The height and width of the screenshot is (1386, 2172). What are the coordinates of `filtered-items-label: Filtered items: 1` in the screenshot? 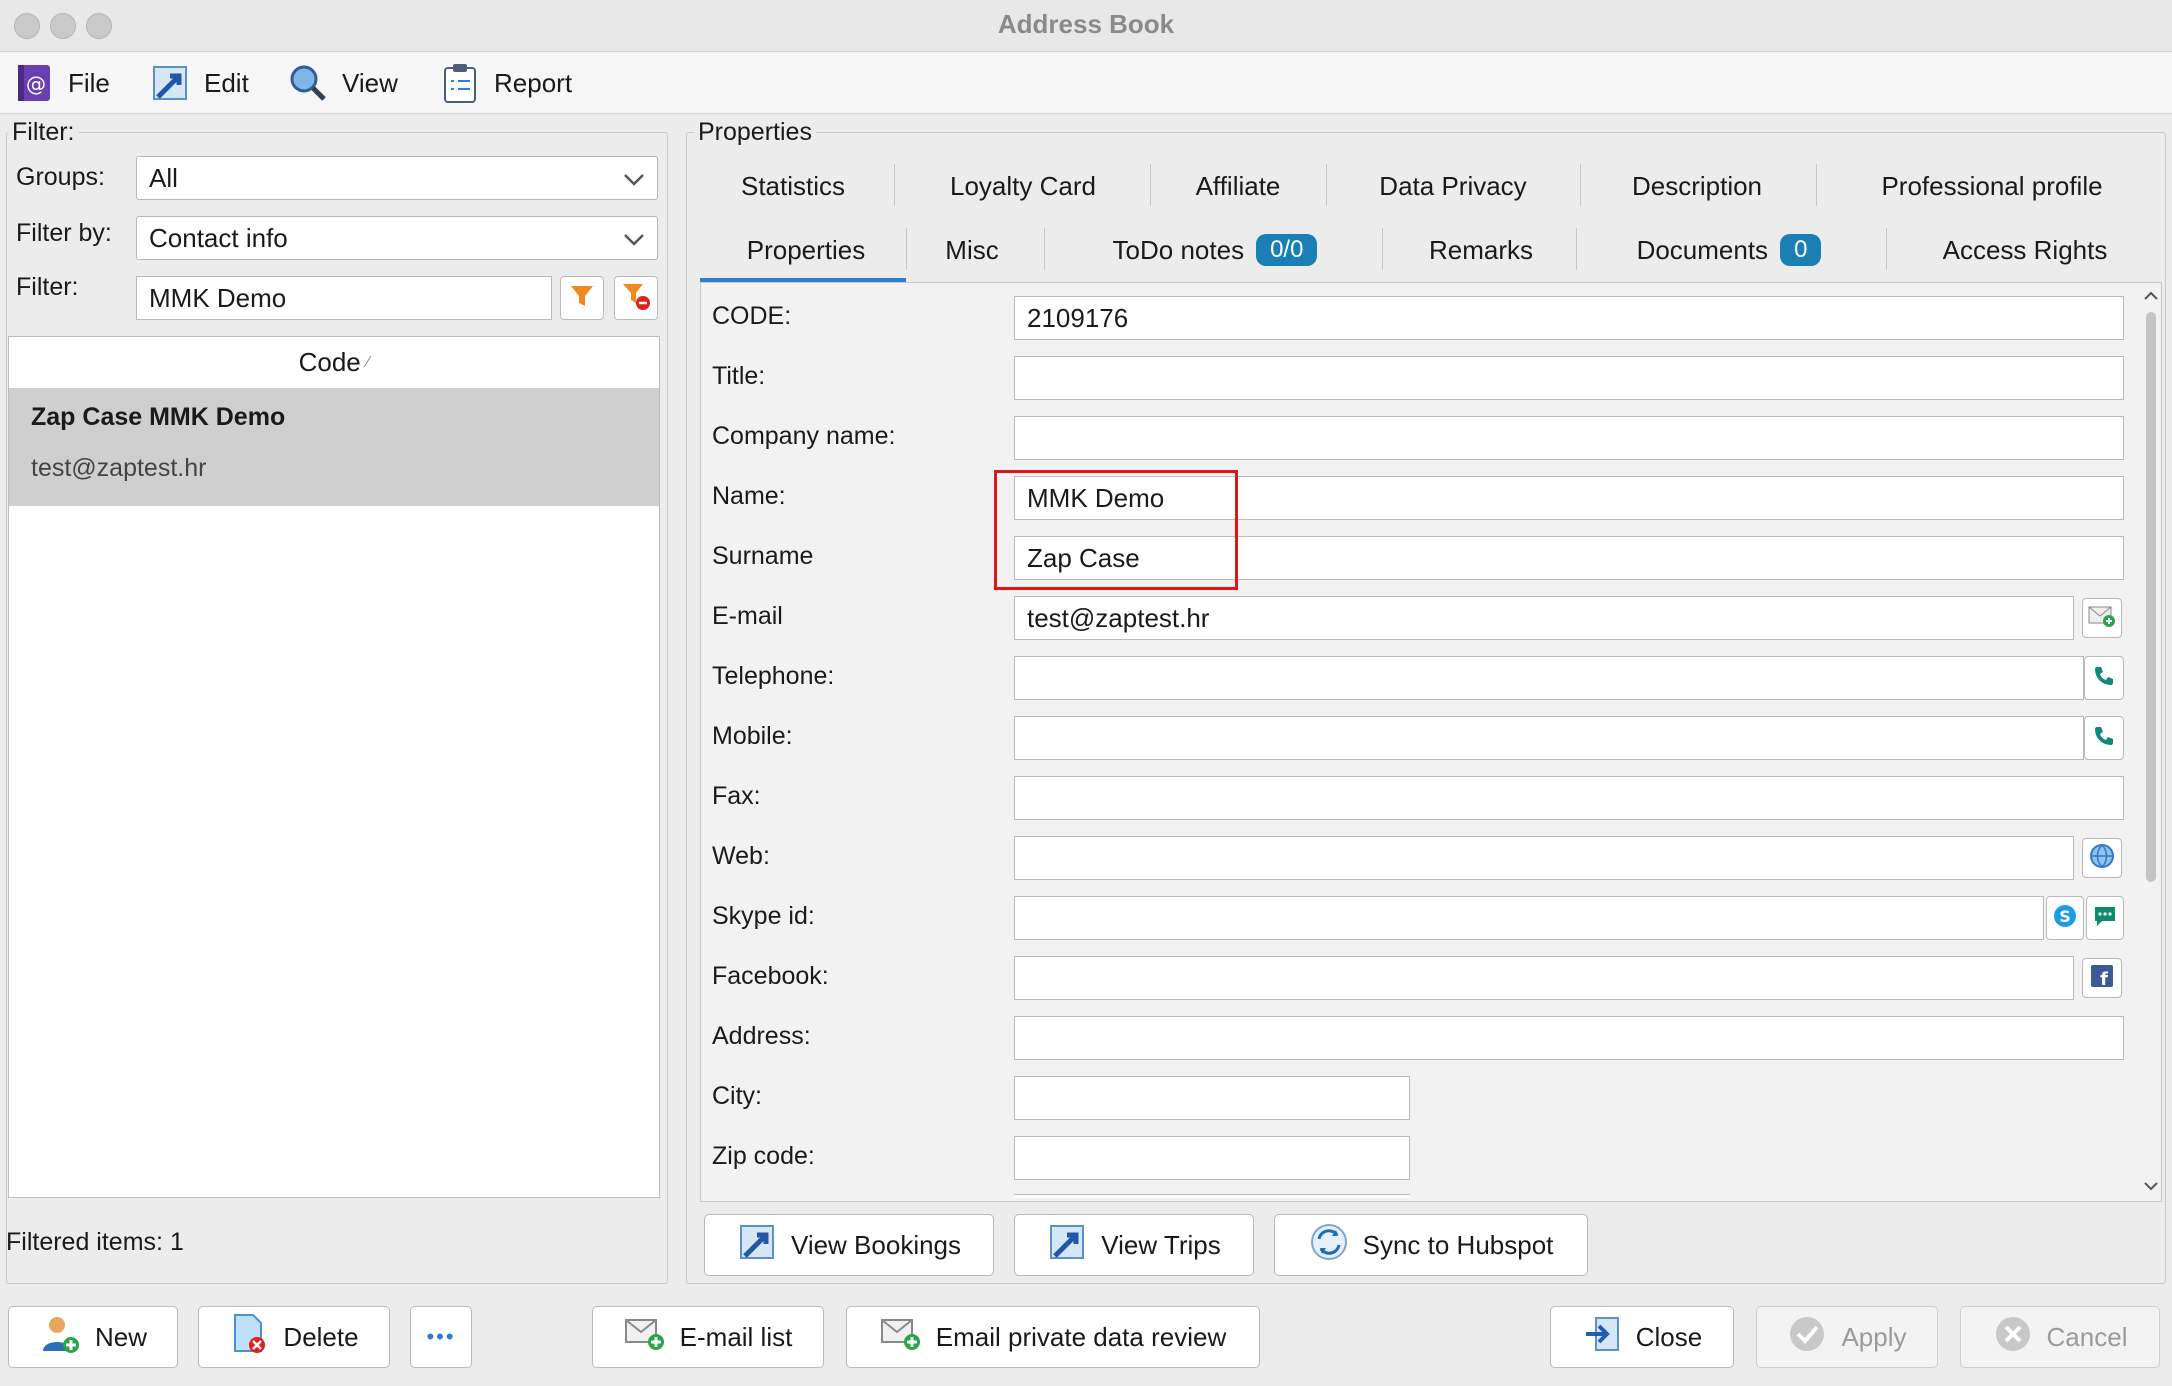 It's located at (95, 1242).